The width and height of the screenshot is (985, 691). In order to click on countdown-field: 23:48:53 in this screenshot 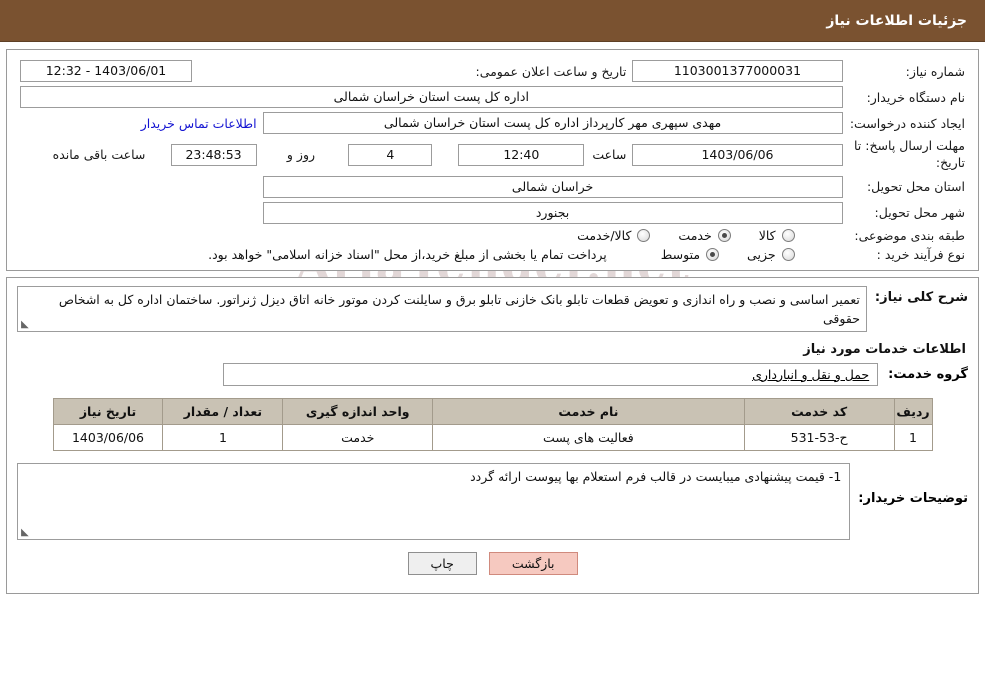, I will do `click(213, 154)`.